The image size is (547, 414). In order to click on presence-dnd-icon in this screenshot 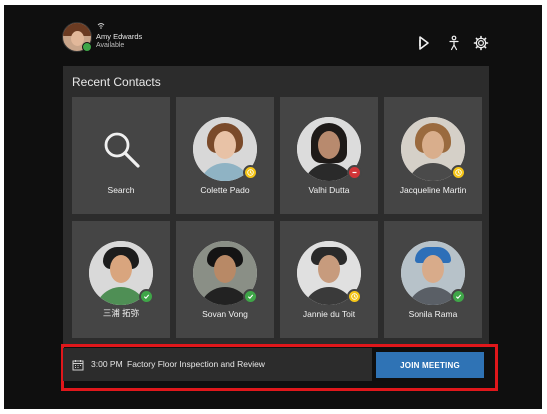, I will do `click(354, 172)`.